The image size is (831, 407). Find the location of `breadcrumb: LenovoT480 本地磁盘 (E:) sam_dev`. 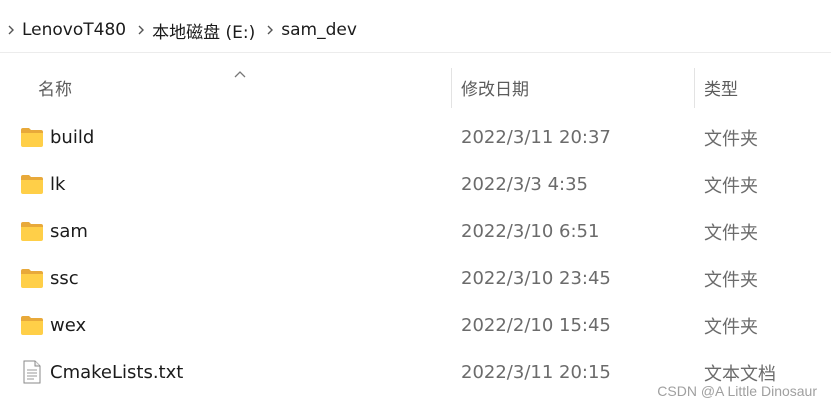

breadcrumb: LenovoT480 本地磁盘 (E:) sam_dev is located at coordinates (415, 30).